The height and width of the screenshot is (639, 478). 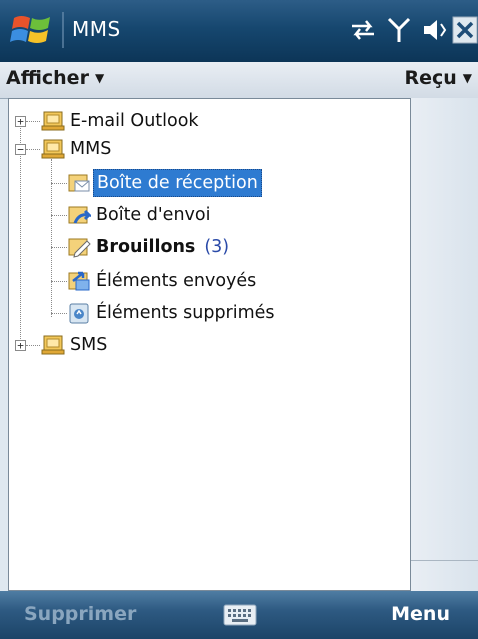 What do you see at coordinates (434, 30) in the screenshot?
I see `volume-icon` at bounding box center [434, 30].